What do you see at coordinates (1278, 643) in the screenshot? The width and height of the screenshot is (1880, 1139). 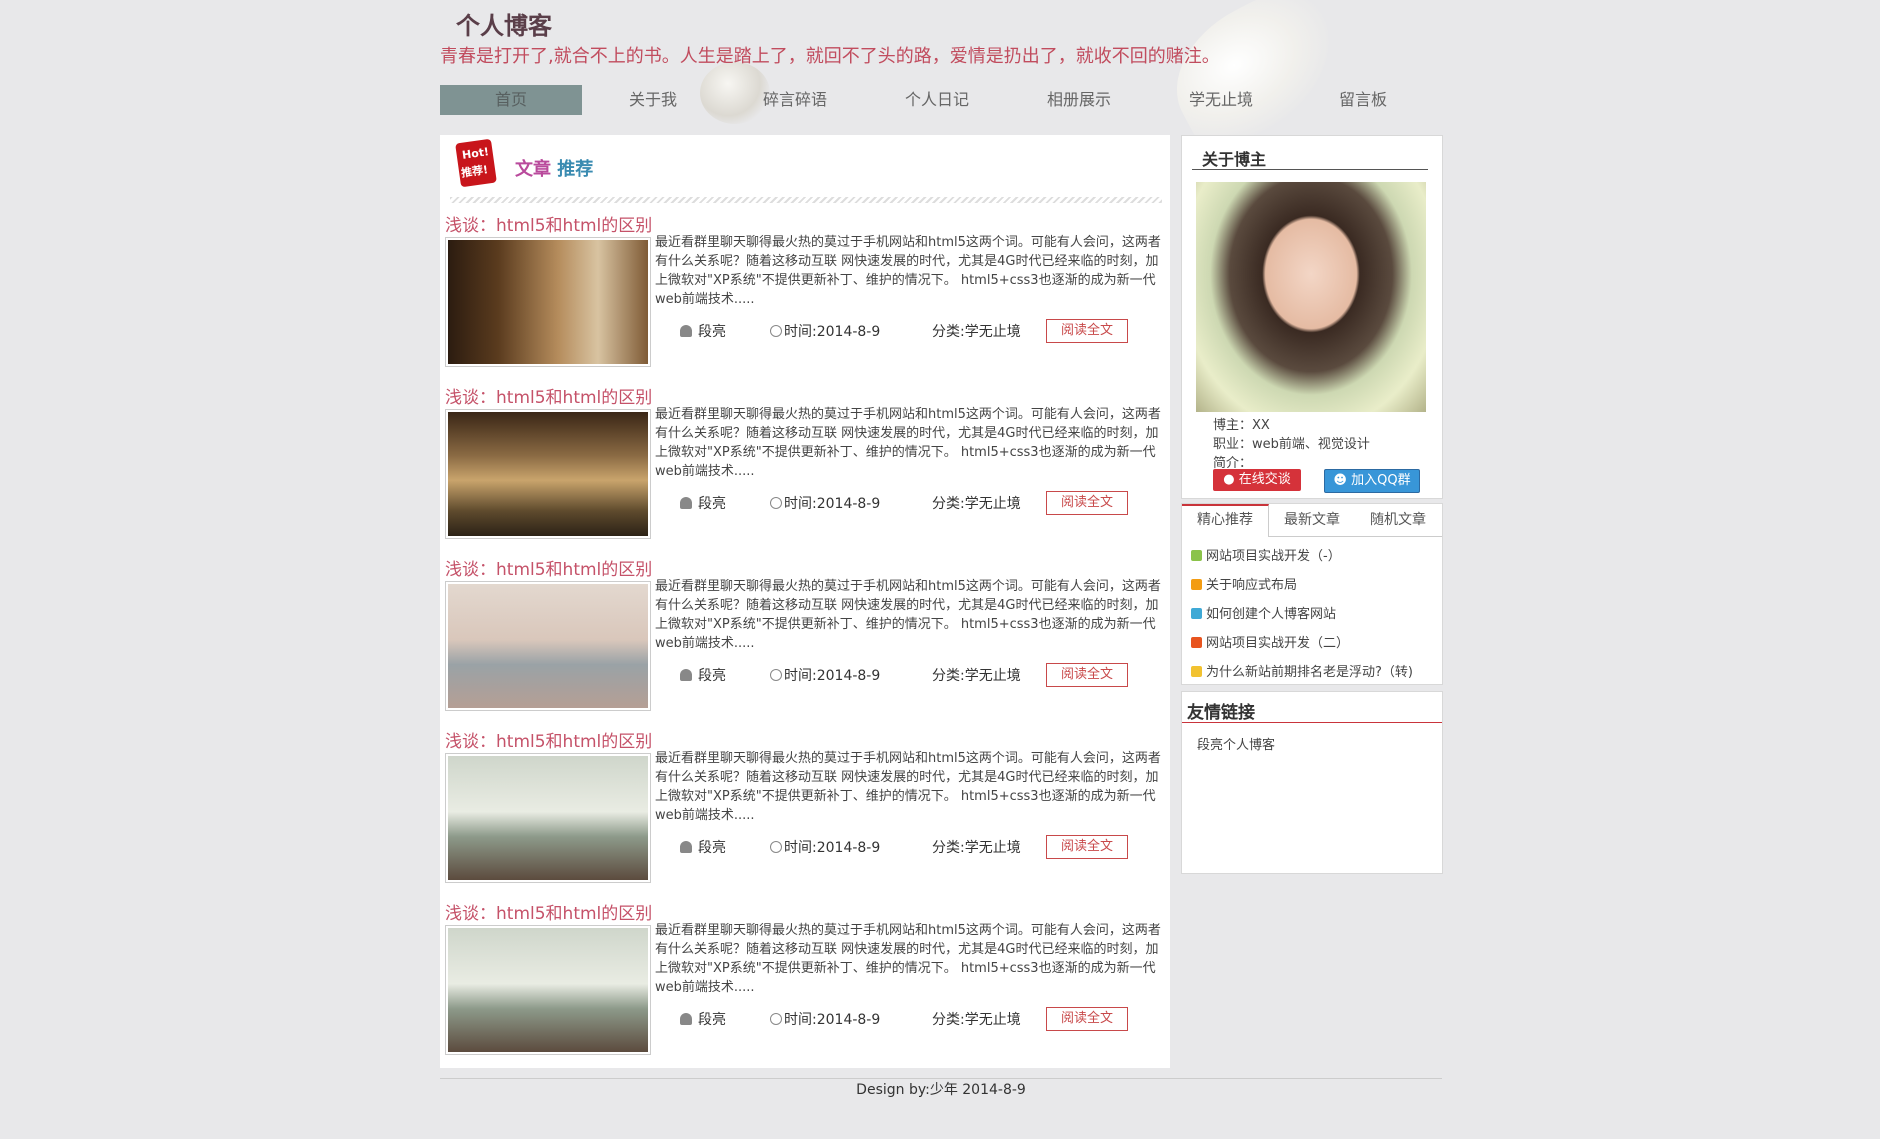 I see `recommended-item-label: 网站项目实战开发（二）` at bounding box center [1278, 643].